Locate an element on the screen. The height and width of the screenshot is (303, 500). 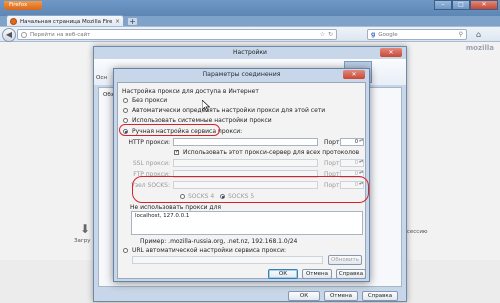
url-input: Перейти на веб-сайт is located at coordinates (173, 35).